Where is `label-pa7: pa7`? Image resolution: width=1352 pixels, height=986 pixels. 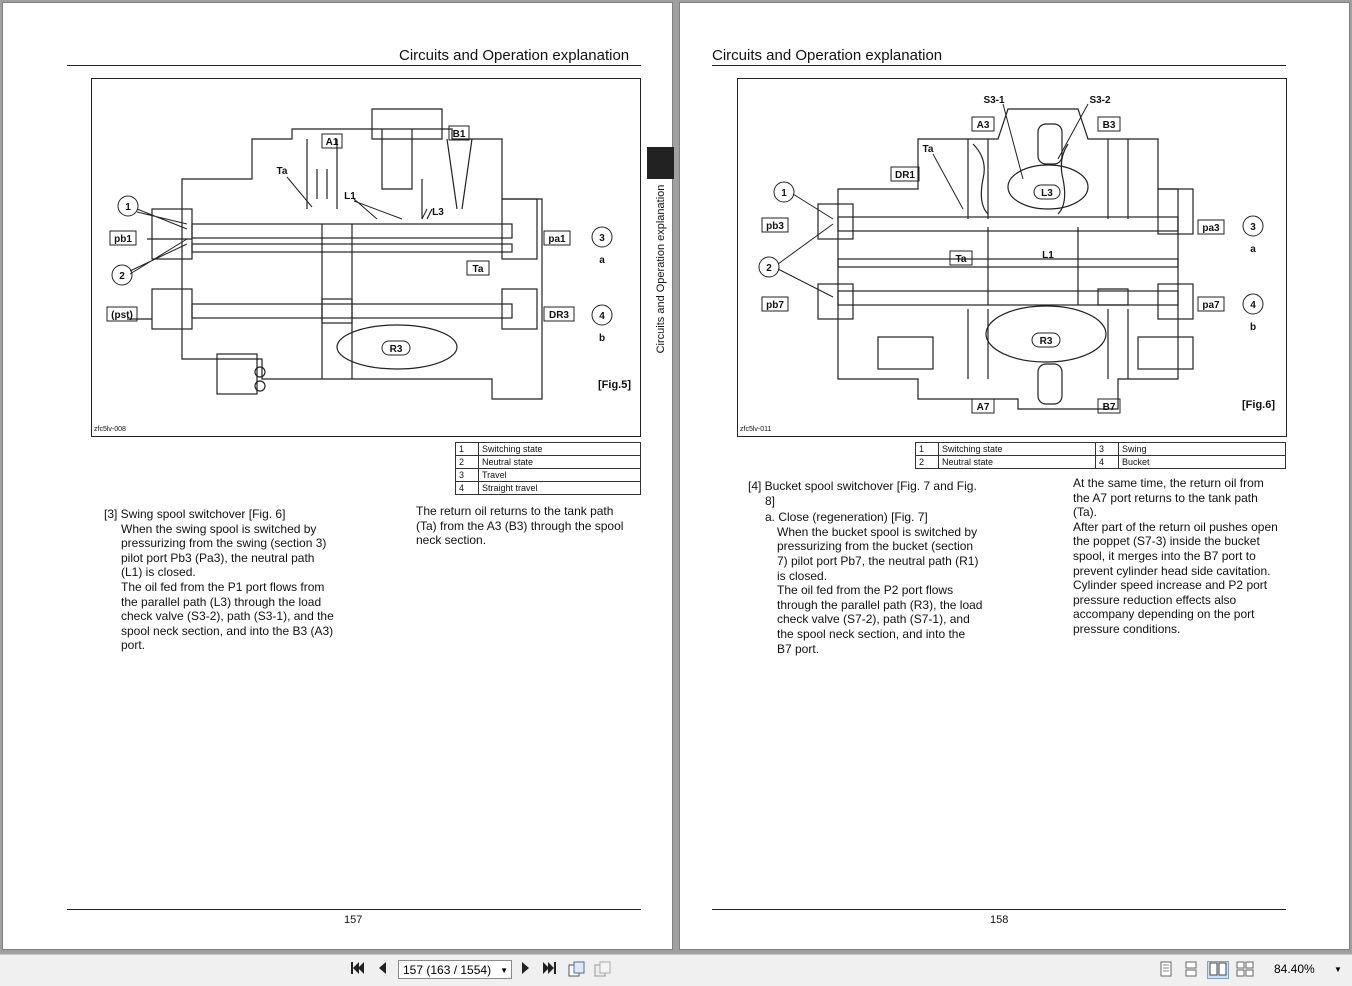 label-pa7: pa7 is located at coordinates (1211, 305).